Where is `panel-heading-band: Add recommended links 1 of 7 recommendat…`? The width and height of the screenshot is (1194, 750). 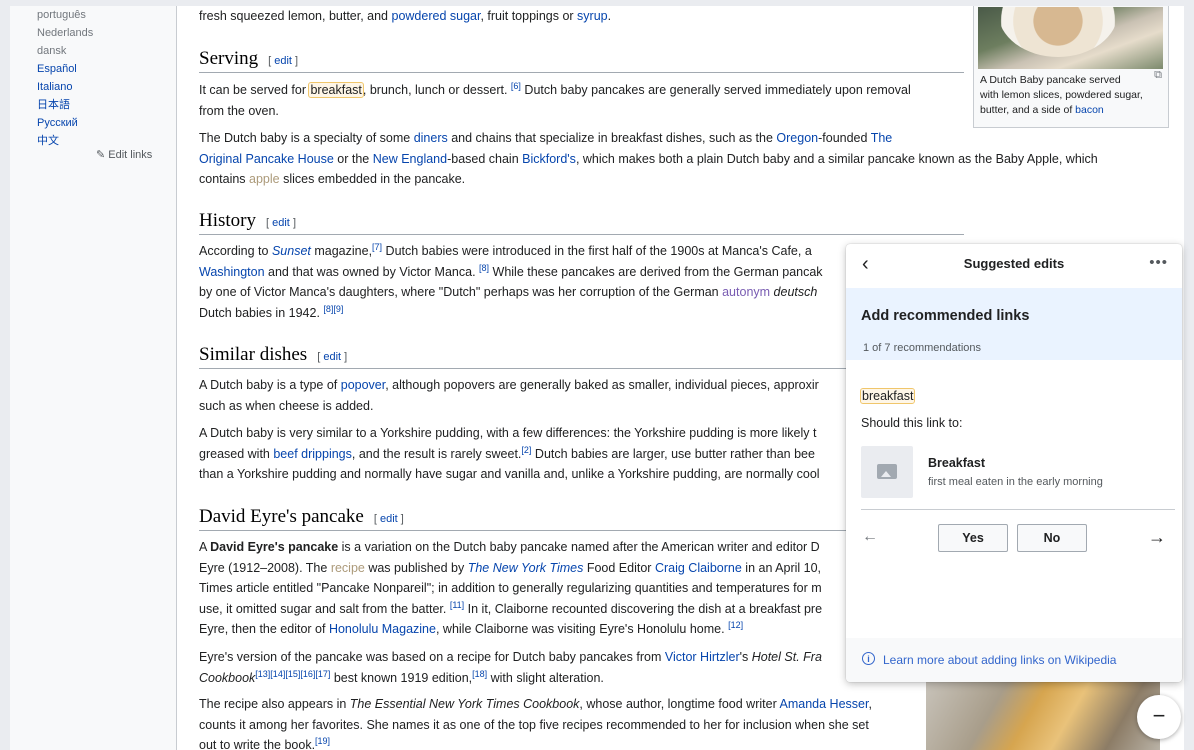 panel-heading-band: Add recommended links 1 of 7 recommendat… is located at coordinates (1014, 324).